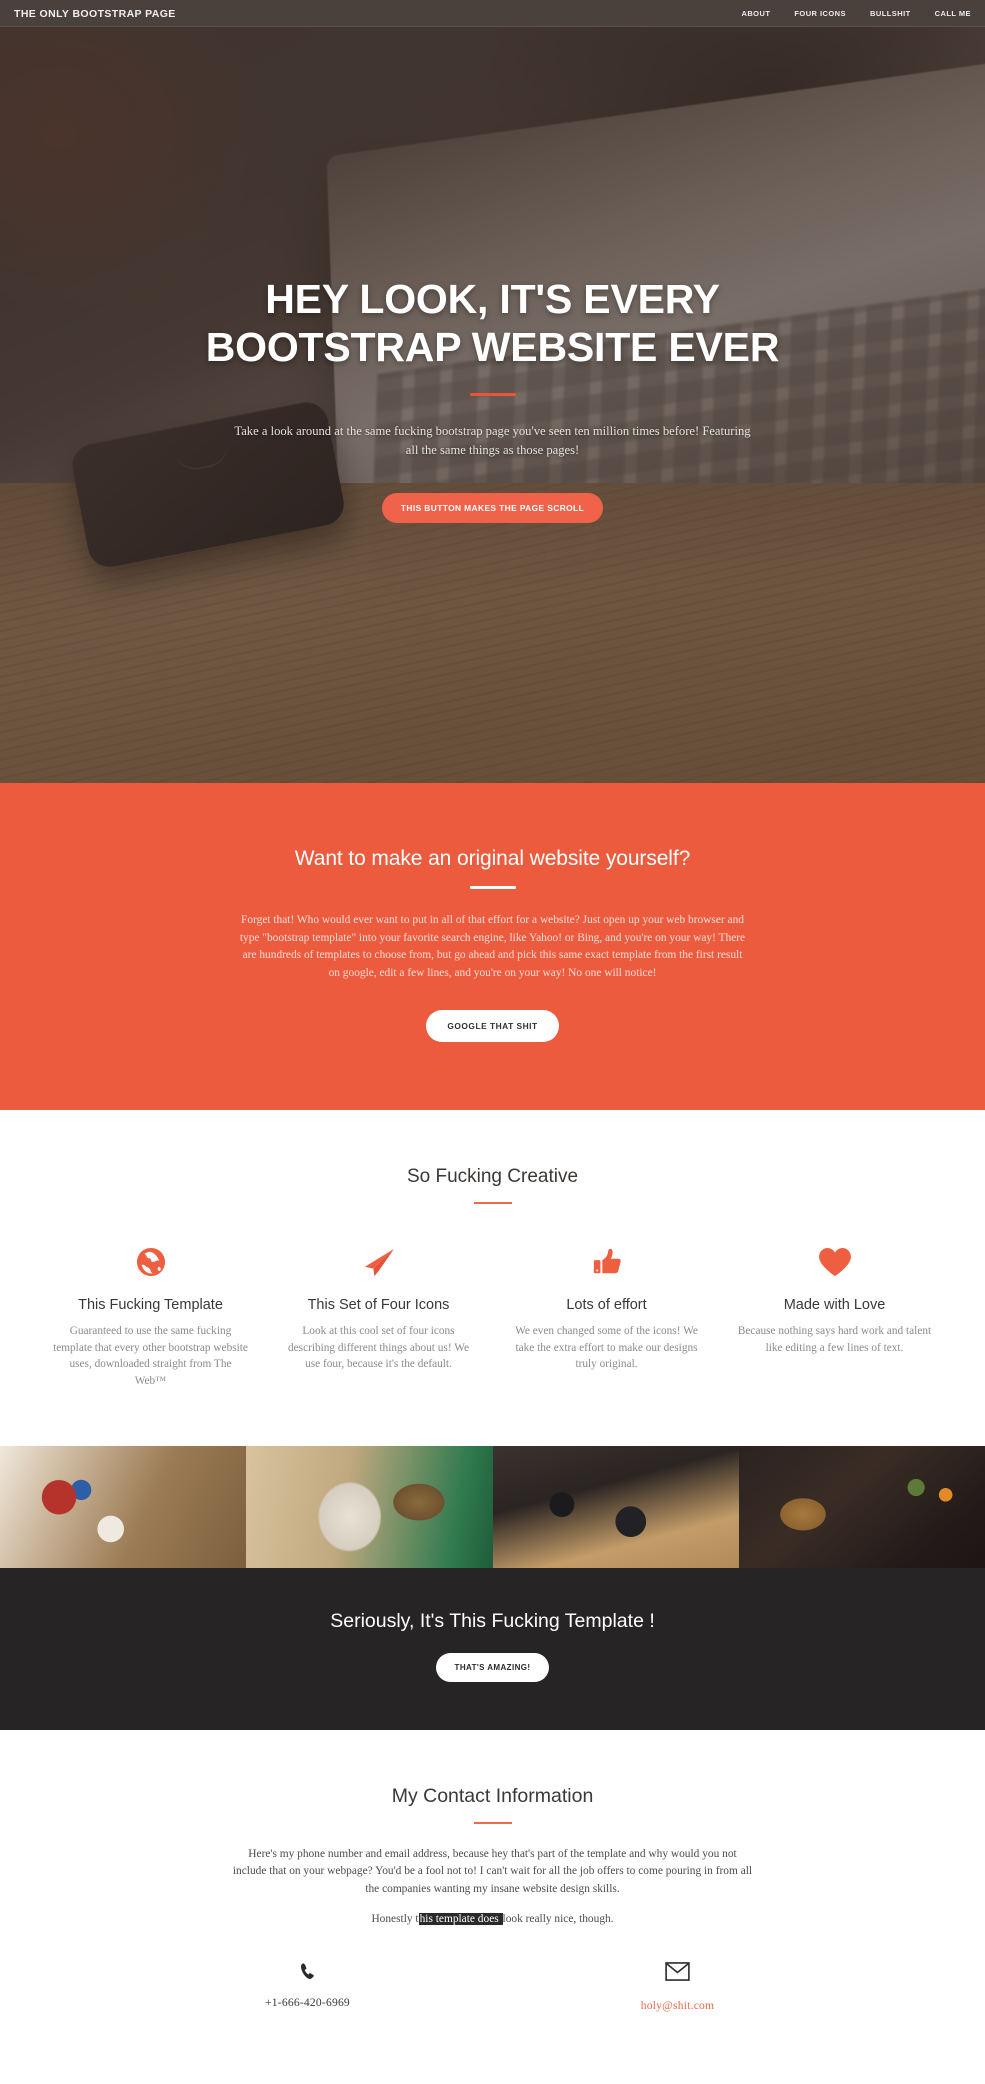  Describe the element at coordinates (492, 1176) in the screenshot. I see `features-title: So Fucking Creative` at that location.